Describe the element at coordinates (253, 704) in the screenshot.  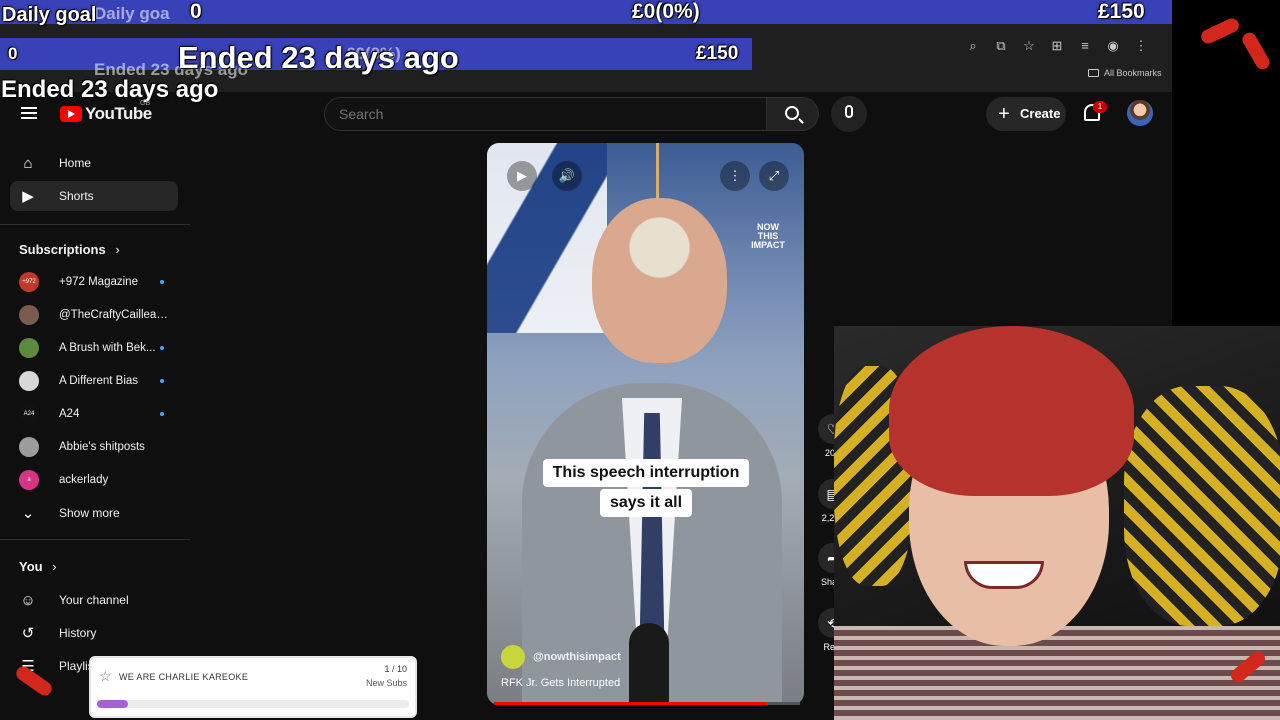
I see `sub-goal-progress-track` at that location.